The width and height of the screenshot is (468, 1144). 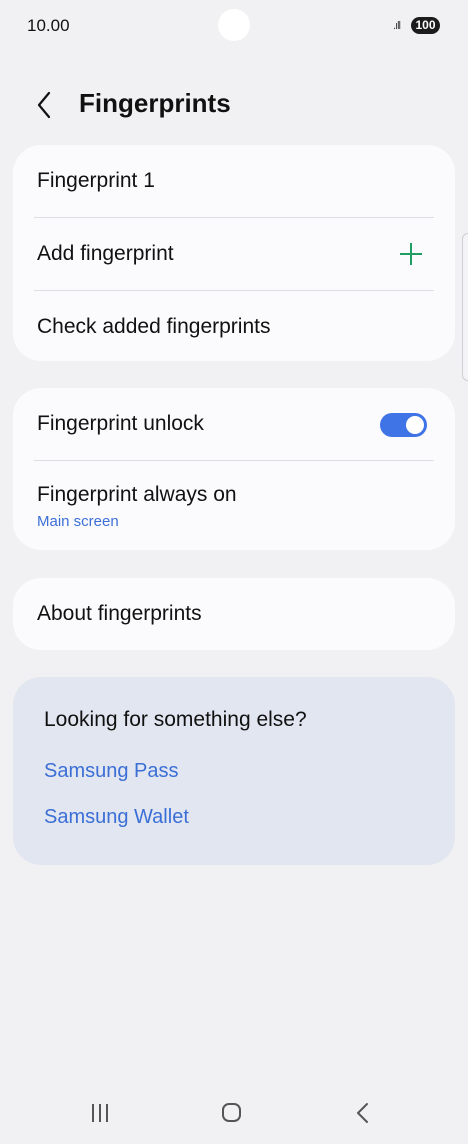 What do you see at coordinates (137, 494) in the screenshot?
I see `fingerprint-always-on-label: Fingerprint always on` at bounding box center [137, 494].